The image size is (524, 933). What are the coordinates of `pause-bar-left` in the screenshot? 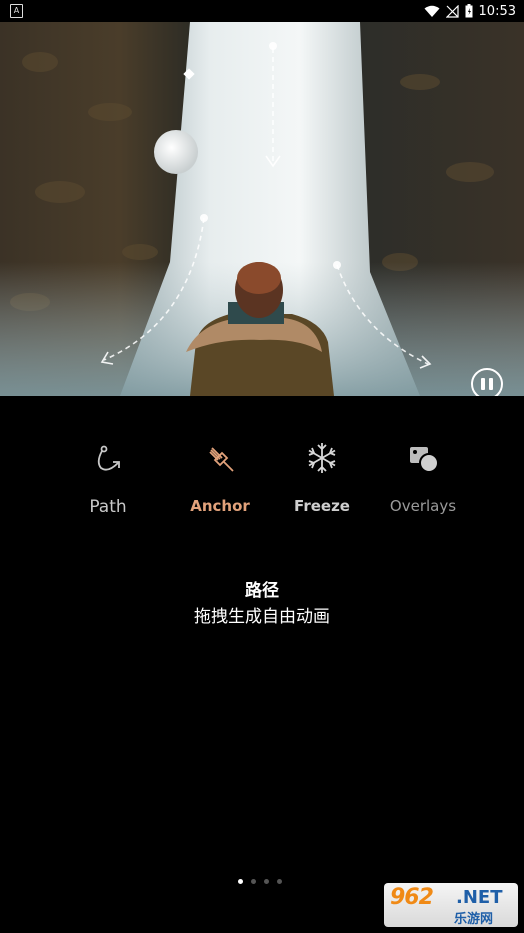 It's located at (483, 384).